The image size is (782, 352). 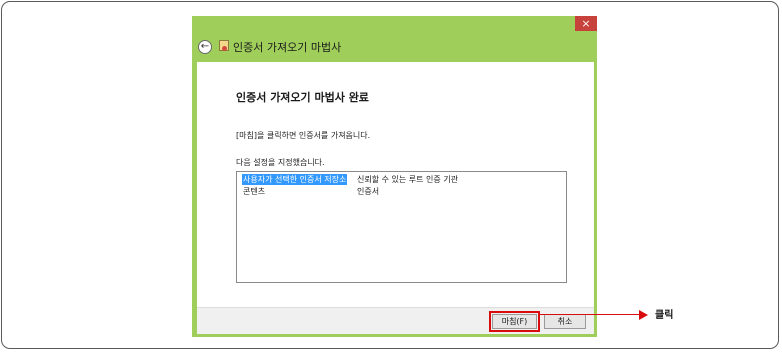 I want to click on cancel-button: 취소, so click(x=565, y=321).